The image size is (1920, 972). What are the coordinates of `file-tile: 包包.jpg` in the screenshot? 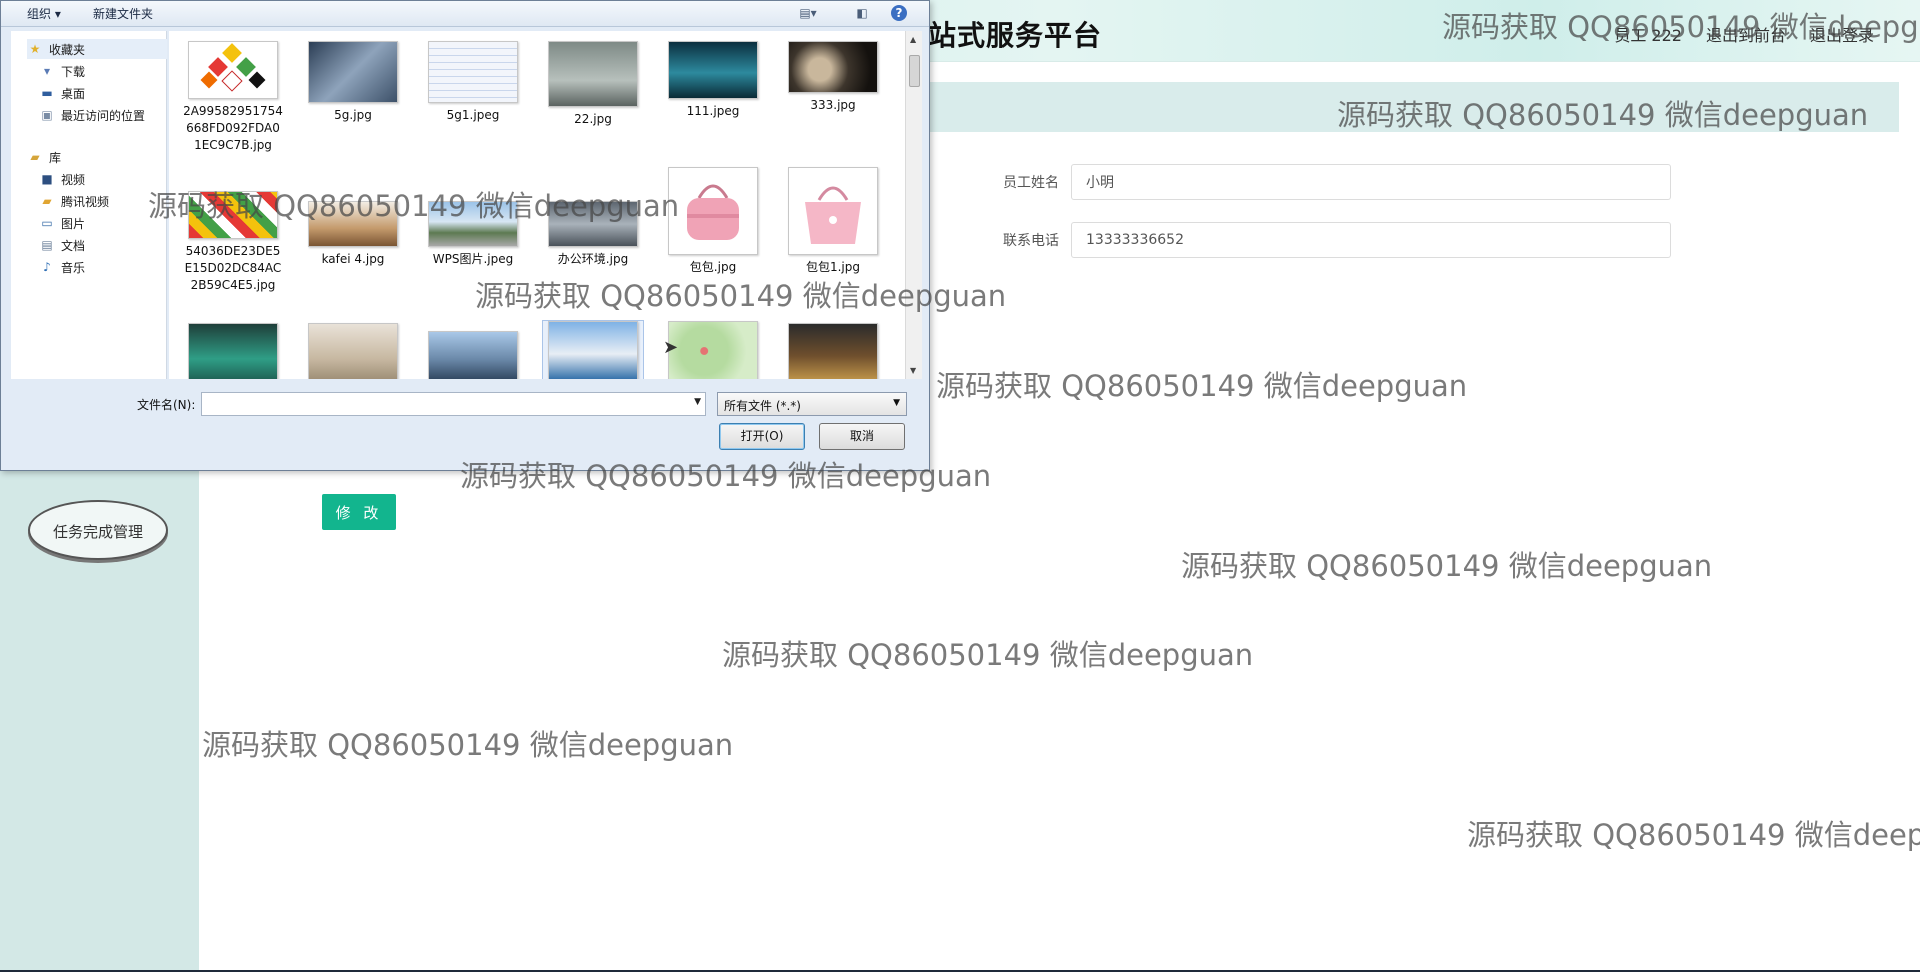 It's located at (713, 221).